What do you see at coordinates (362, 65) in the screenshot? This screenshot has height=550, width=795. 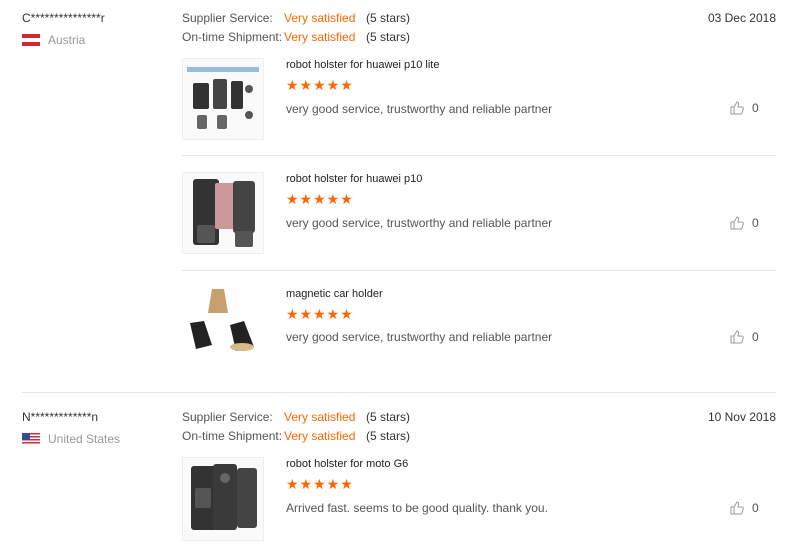 I see `product-name: robot holster for huawei p10 lite` at bounding box center [362, 65].